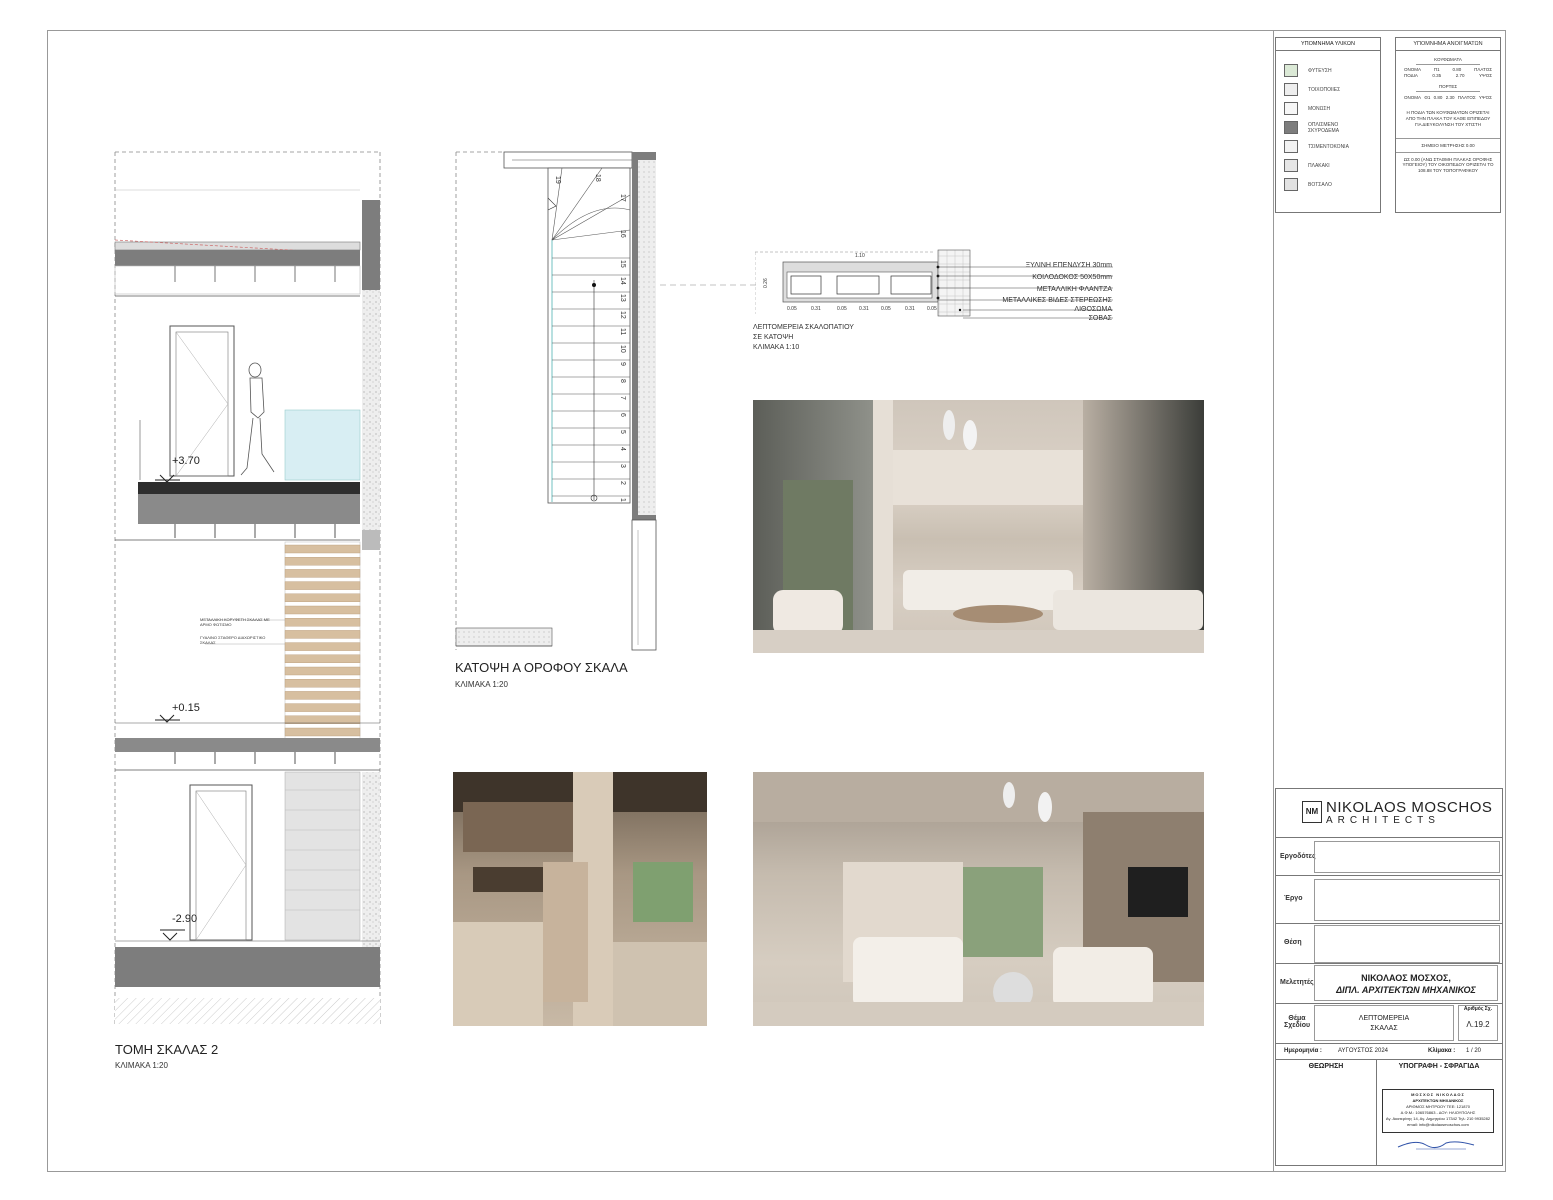 This screenshot has height=1200, width=1553. I want to click on step-number: 5, so click(622, 432).